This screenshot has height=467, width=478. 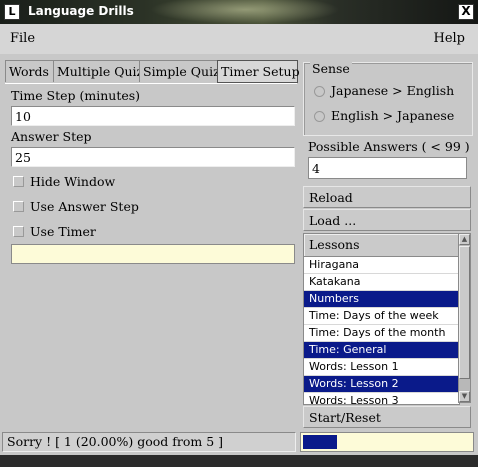 What do you see at coordinates (81, 11) in the screenshot?
I see `window-title: Language Drills` at bounding box center [81, 11].